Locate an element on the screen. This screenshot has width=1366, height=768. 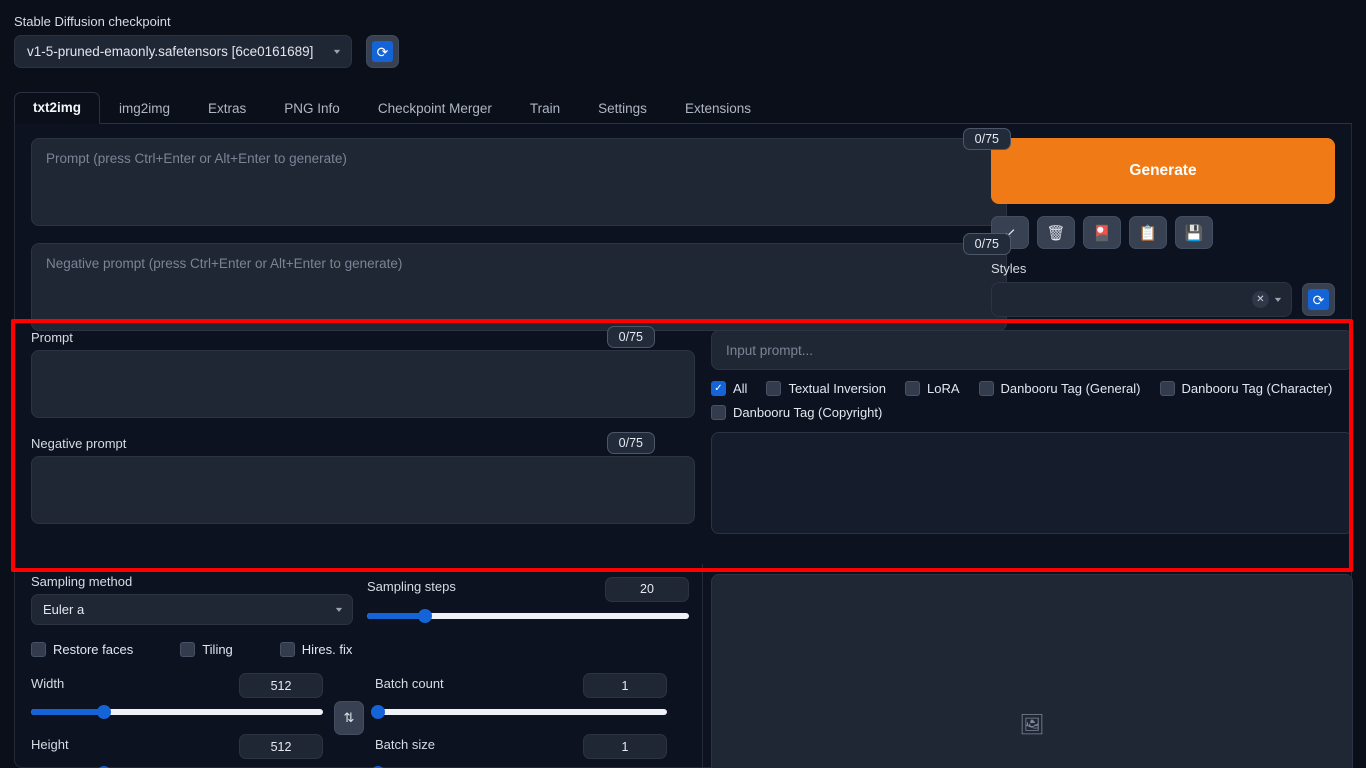
feature-toggles: ✓ Restore faces ✓ Tiling ✓ Hires. fix is located at coordinates (363, 649).